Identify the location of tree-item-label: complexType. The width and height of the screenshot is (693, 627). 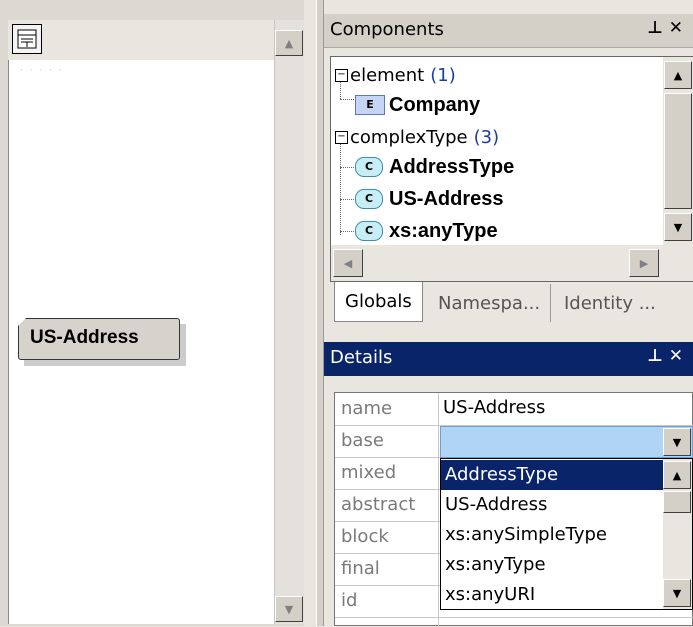
(409, 137).